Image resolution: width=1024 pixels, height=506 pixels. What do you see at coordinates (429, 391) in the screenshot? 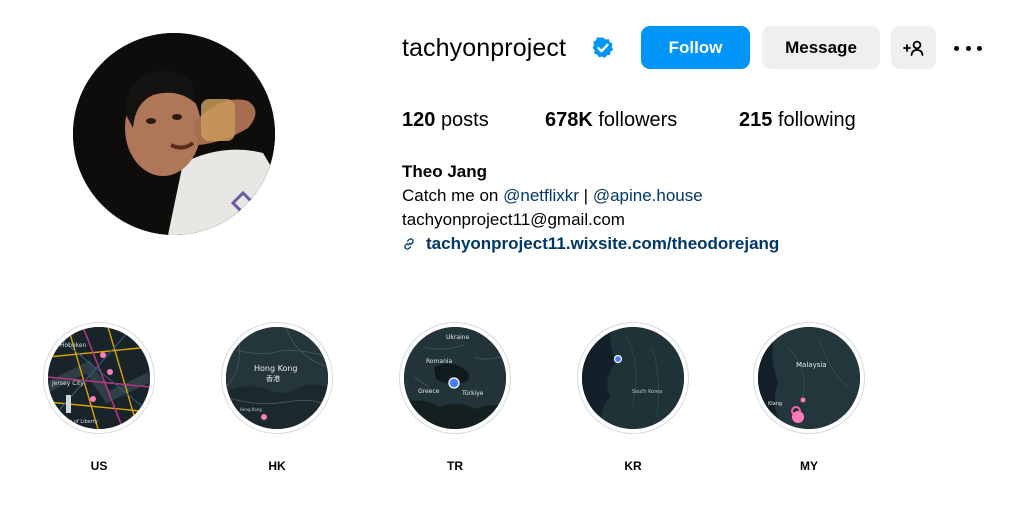
I see `map-label: Greece` at bounding box center [429, 391].